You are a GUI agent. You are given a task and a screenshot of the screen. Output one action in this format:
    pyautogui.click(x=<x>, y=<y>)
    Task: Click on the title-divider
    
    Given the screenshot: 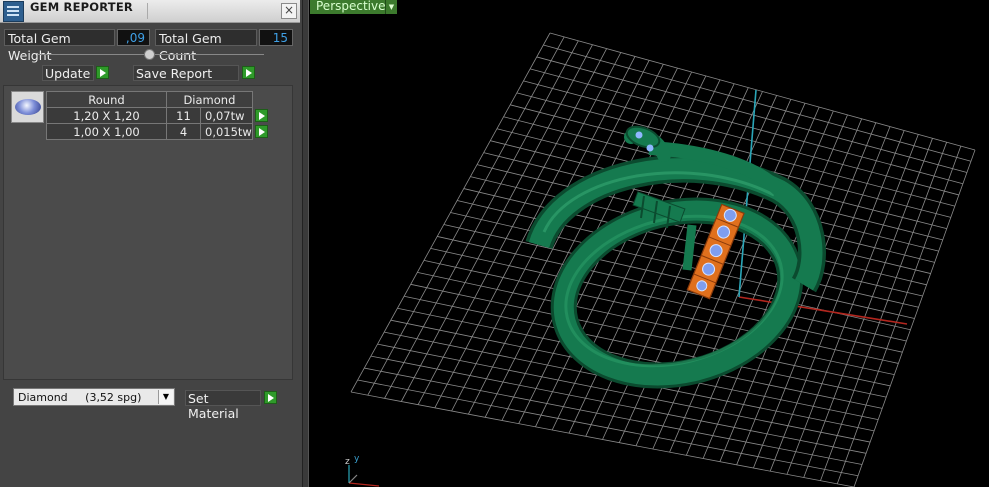 What is the action you would take?
    pyautogui.click(x=147, y=11)
    